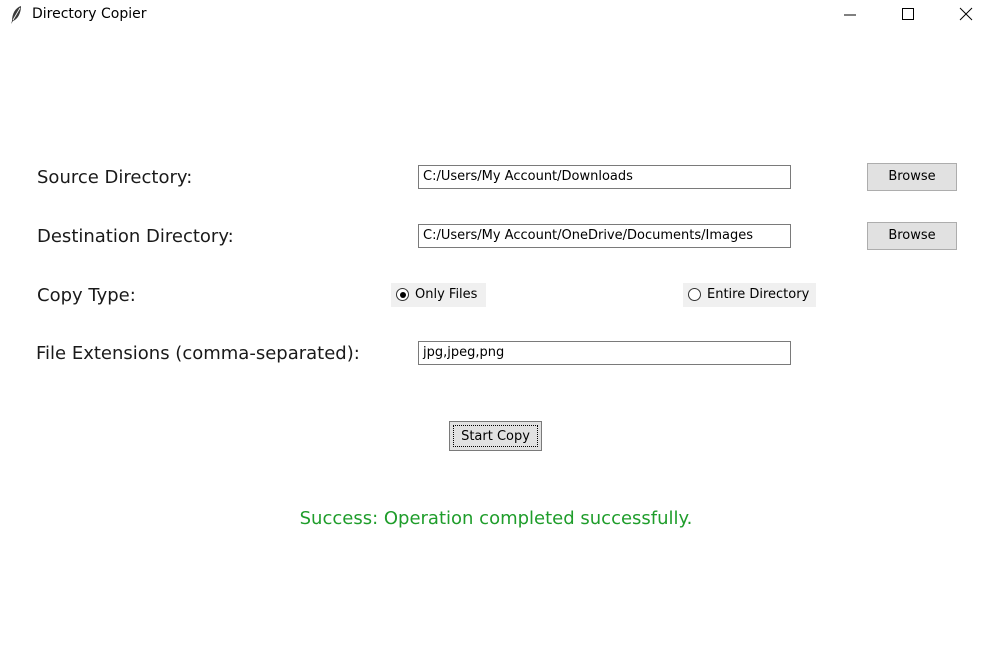  I want to click on radio-entire-directory-label: Entire Directory, so click(758, 294).